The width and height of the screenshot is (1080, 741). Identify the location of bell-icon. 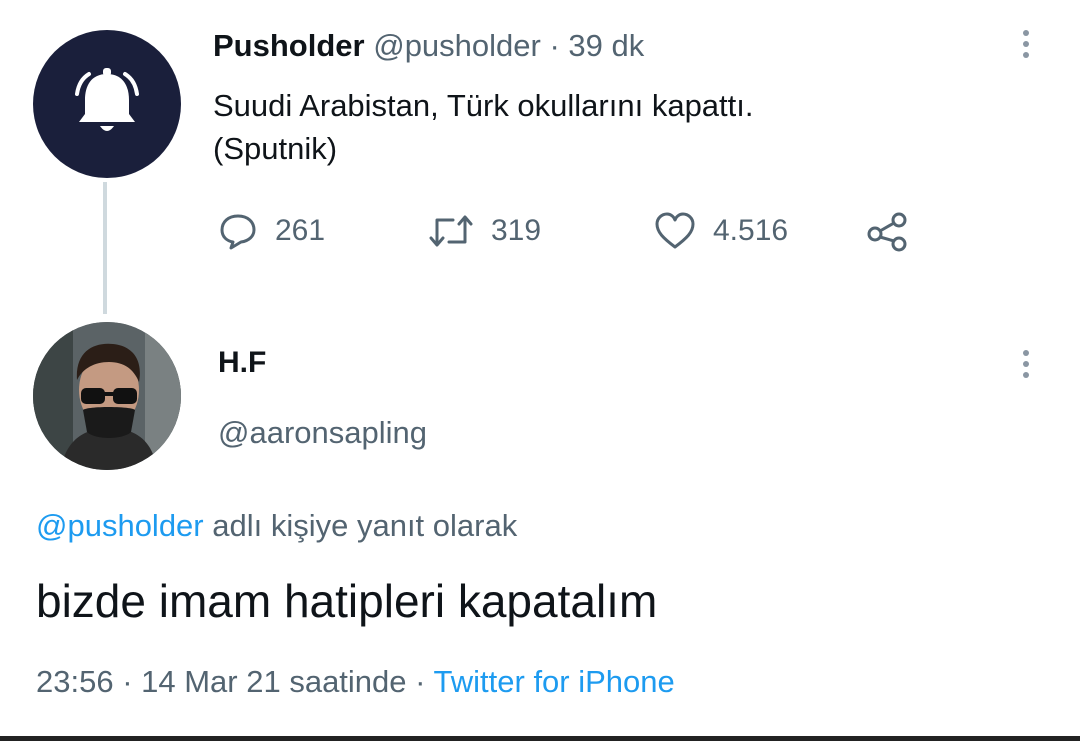
(107, 99).